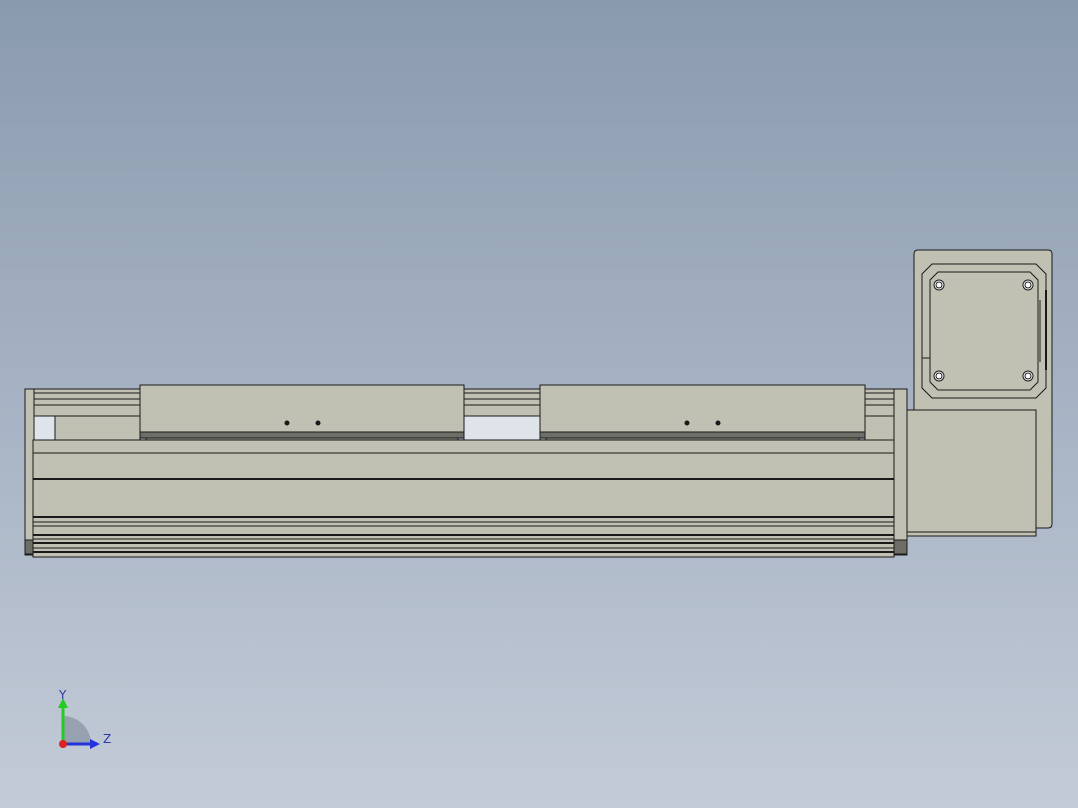 Image resolution: width=1078 pixels, height=808 pixels. Describe the element at coordinates (502, 428) in the screenshot. I see `center-access-window` at that location.